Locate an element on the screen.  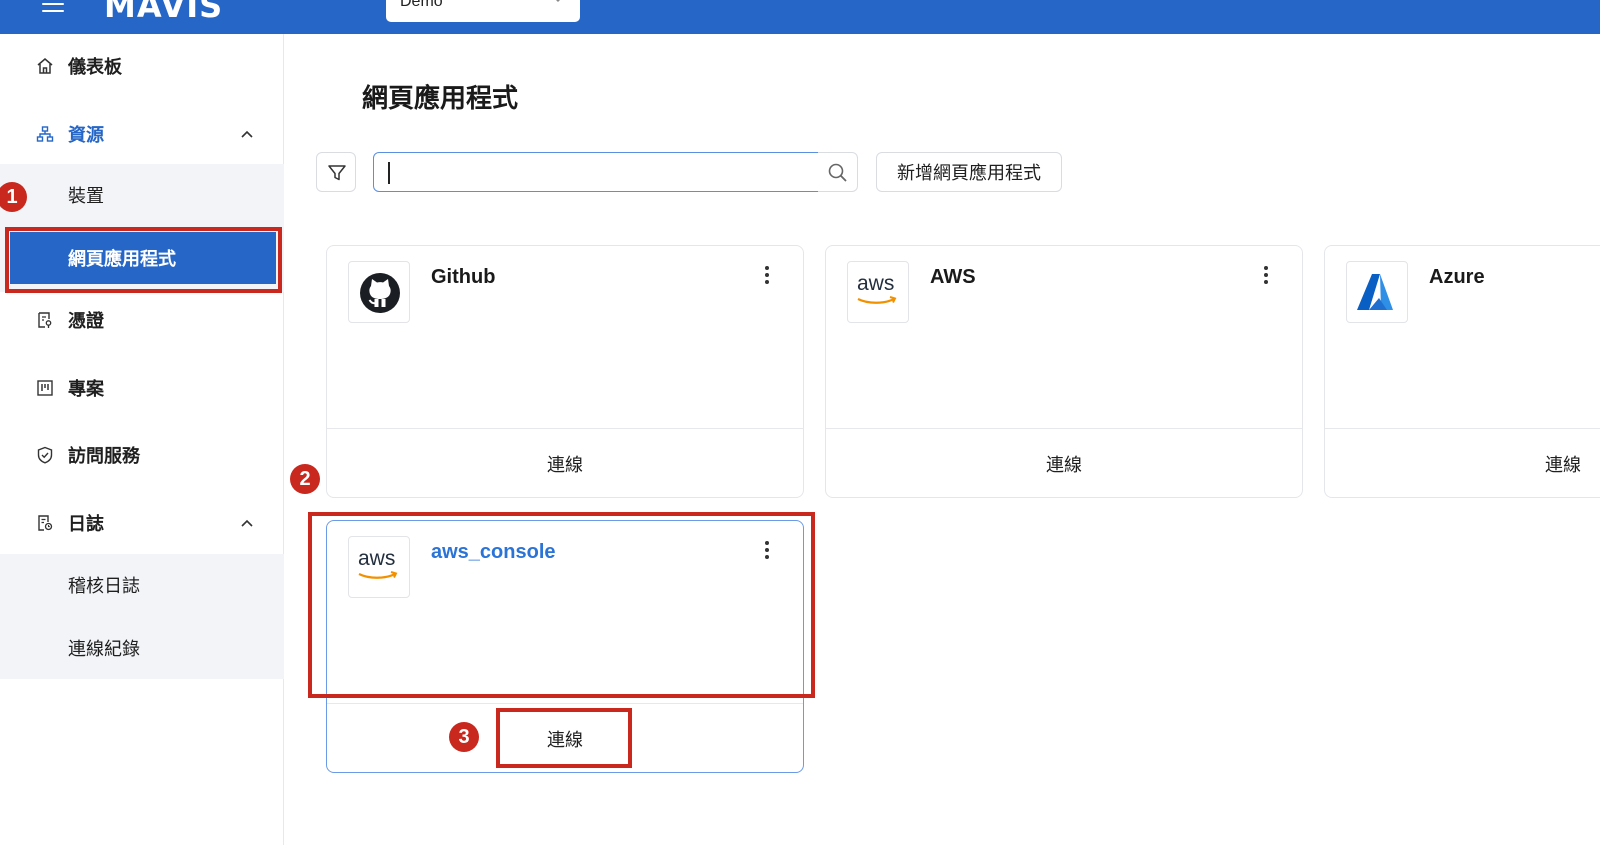
aws-logo: aws is located at coordinates (878, 292).